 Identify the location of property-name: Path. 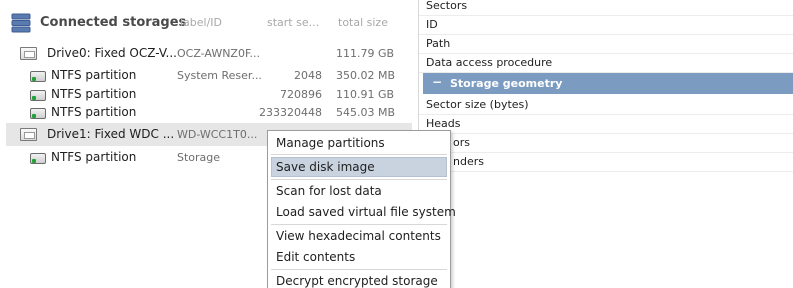
(438, 43).